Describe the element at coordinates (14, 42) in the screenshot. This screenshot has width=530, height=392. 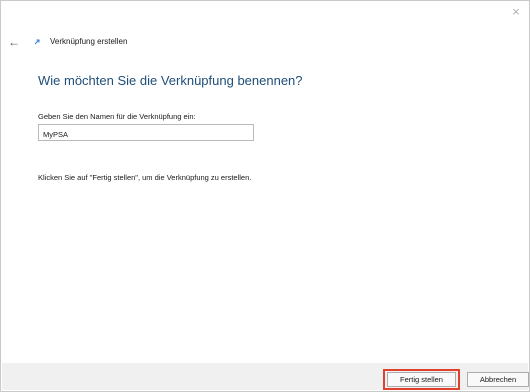
I see `back-arrow-icon: ←` at that location.